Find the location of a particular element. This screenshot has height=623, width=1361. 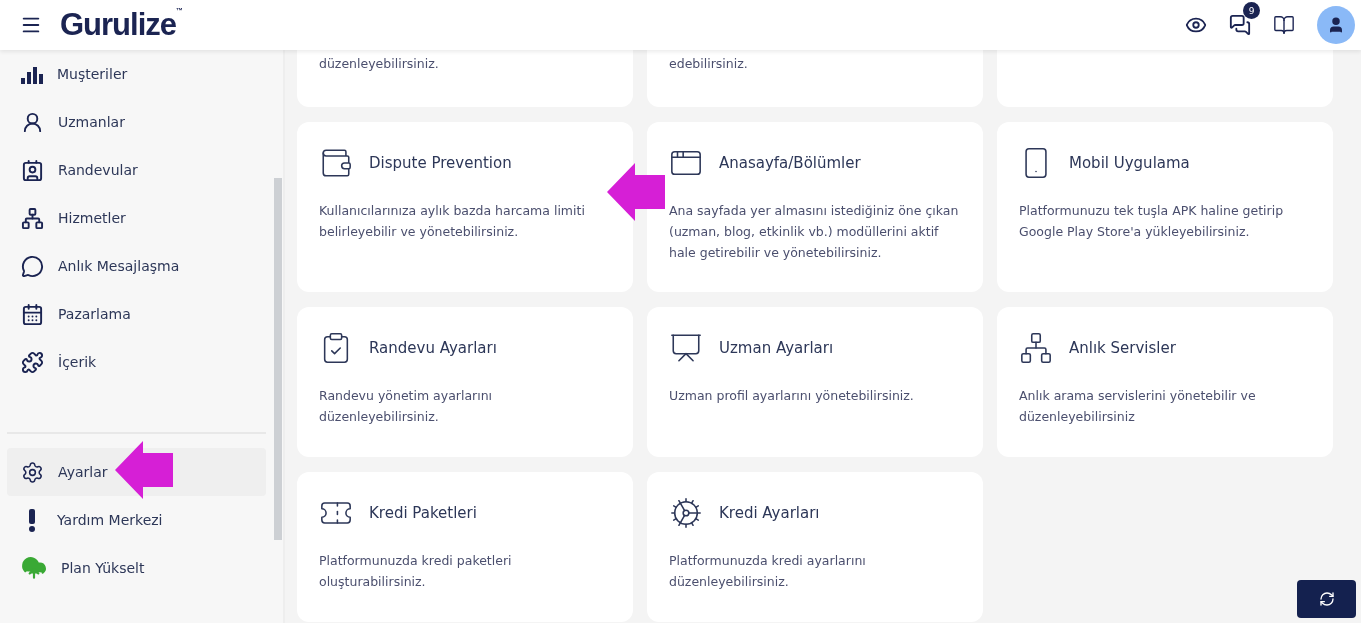

card-title: Mobil Uygulama is located at coordinates (1129, 163).